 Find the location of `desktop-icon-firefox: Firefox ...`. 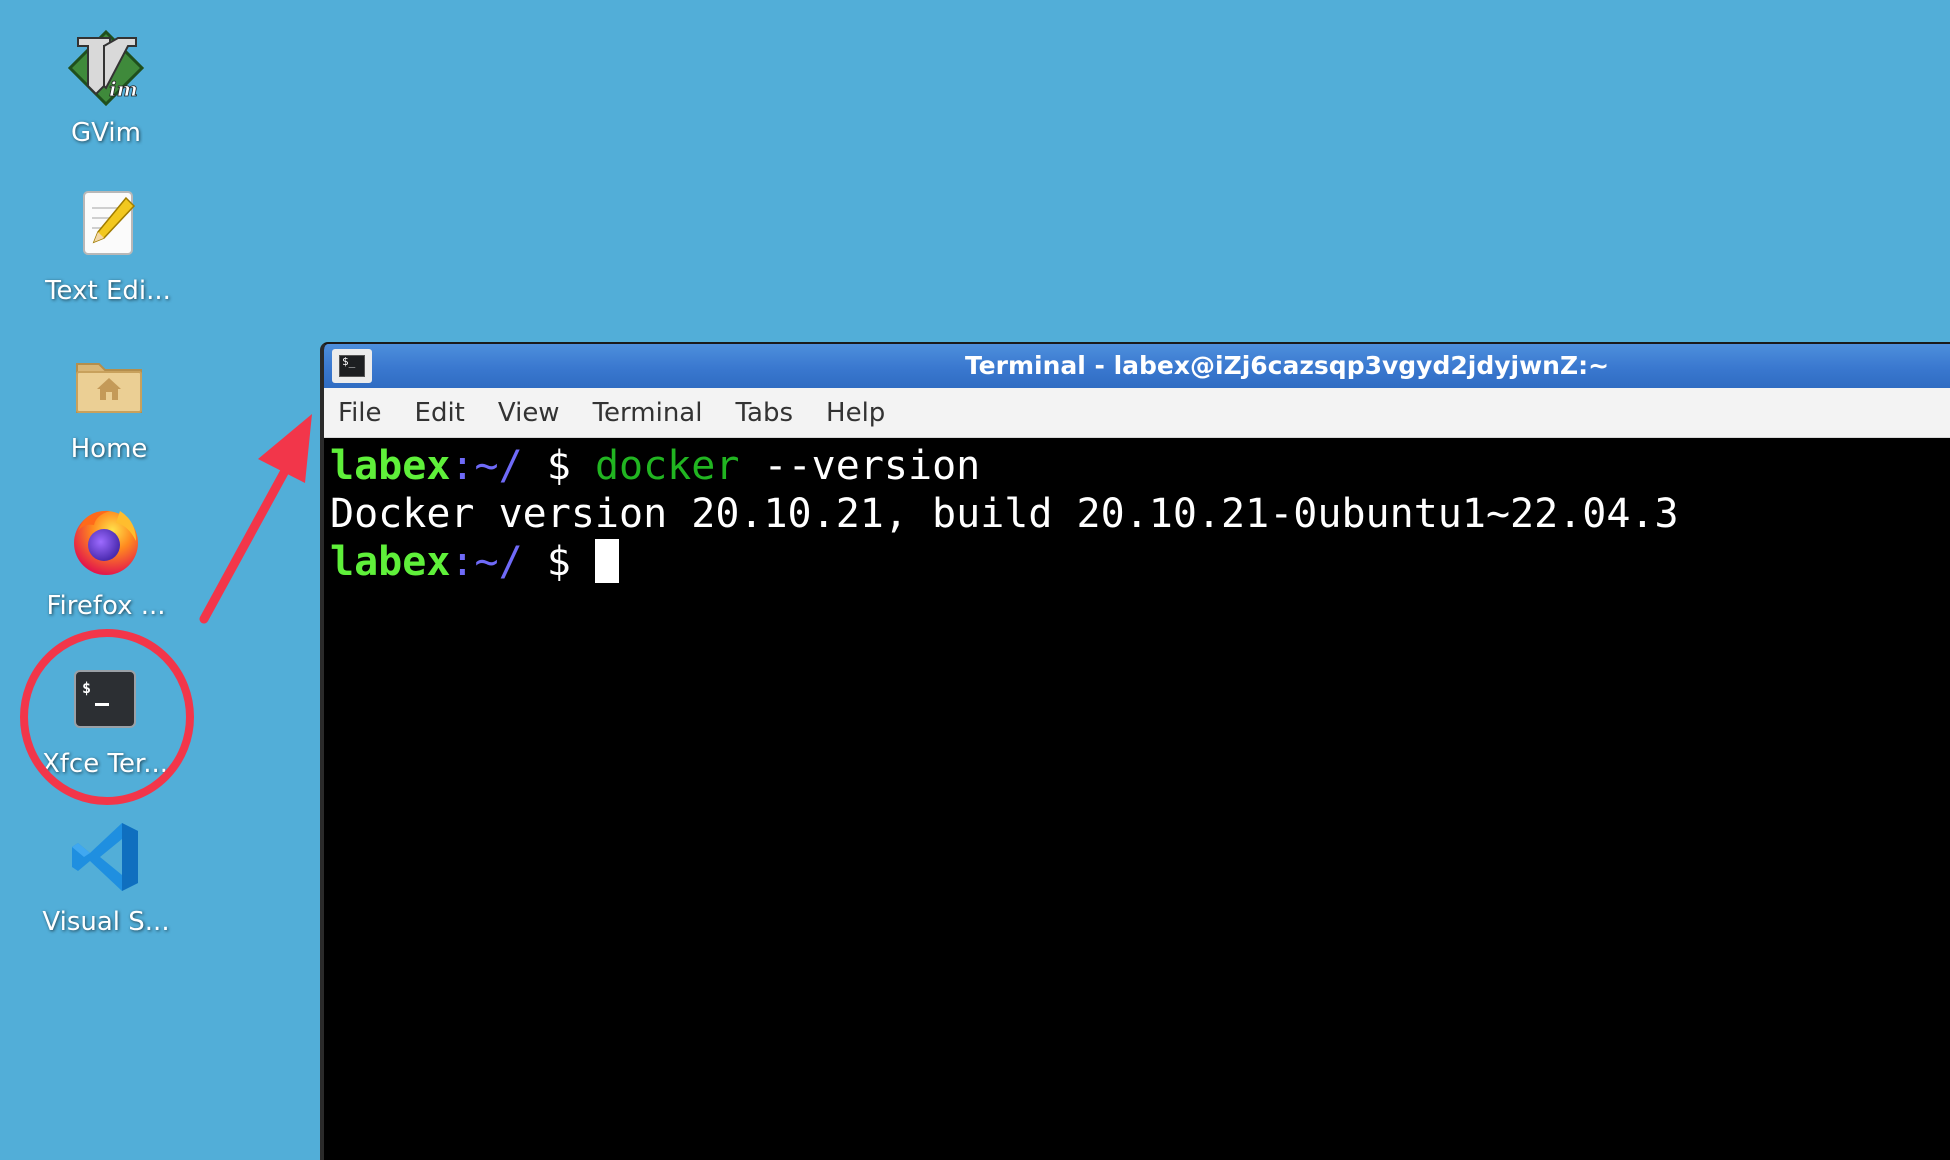

desktop-icon-firefox: Firefox ... is located at coordinates (106, 561).